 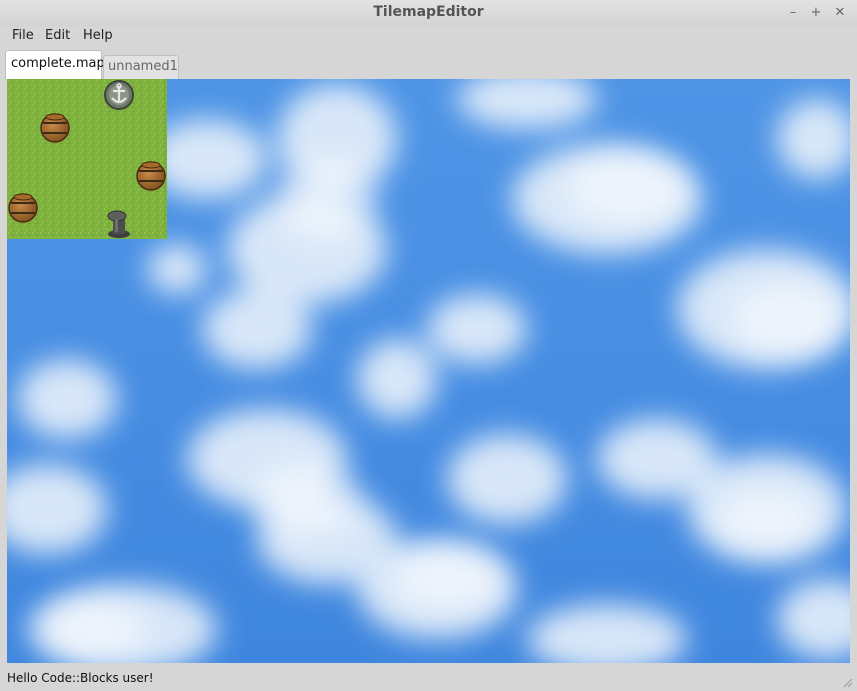 I want to click on title-bar: TilemapEditor – + ✕, so click(x=428, y=13).